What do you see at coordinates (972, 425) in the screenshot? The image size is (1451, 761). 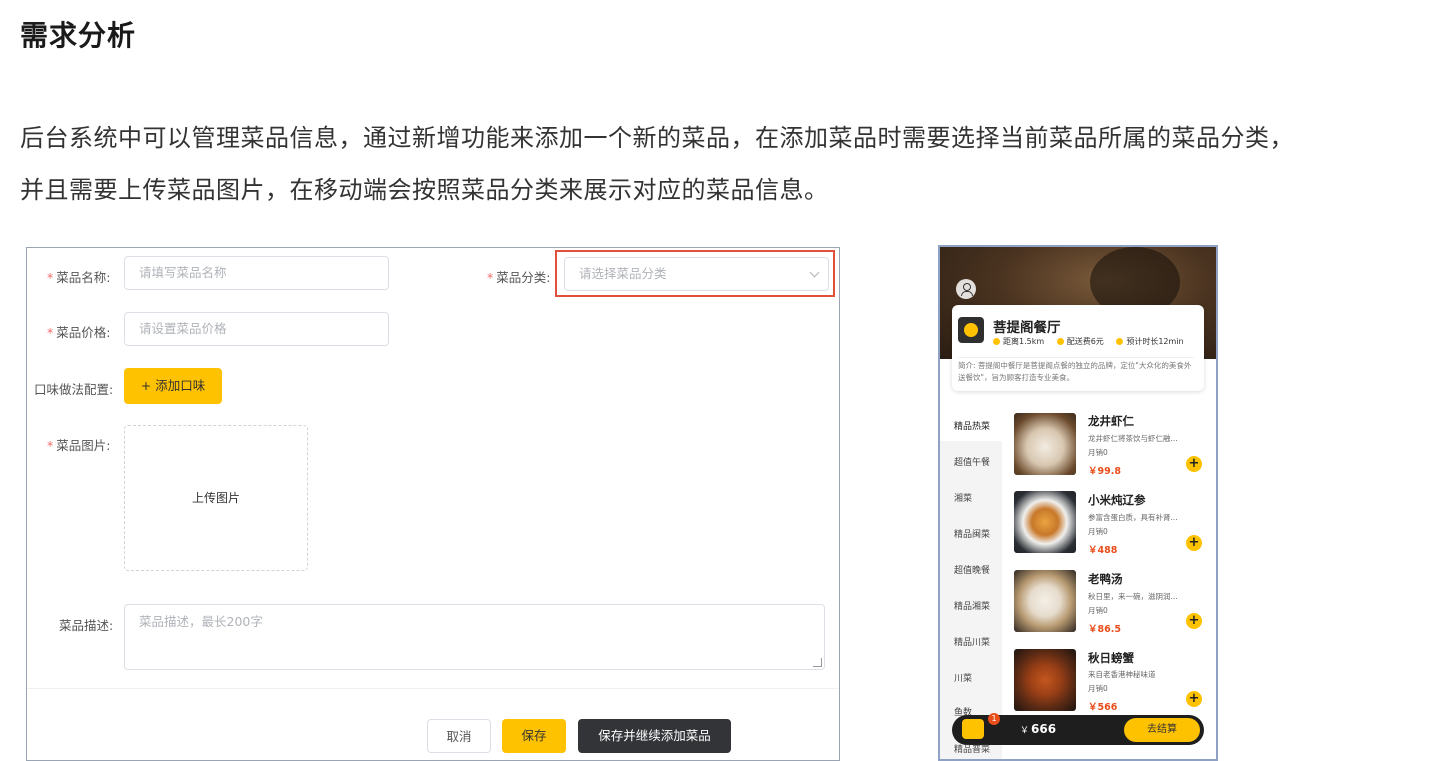 I see `category-item: 精品热菜` at bounding box center [972, 425].